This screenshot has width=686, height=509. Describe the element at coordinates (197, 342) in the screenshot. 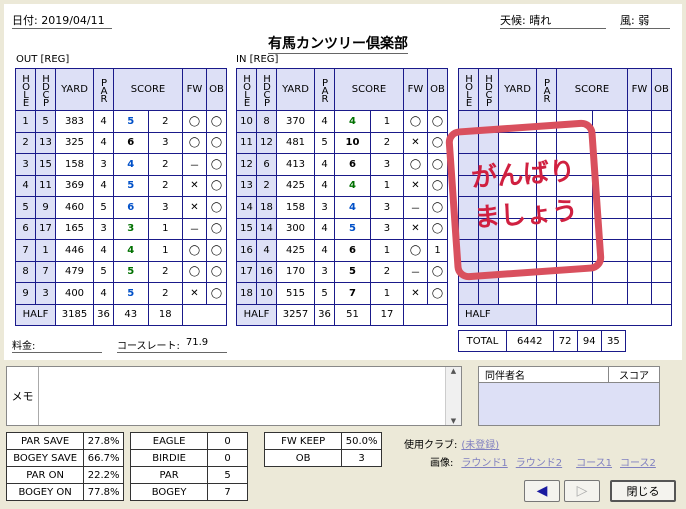

I see `course-rate-value: 71.9` at that location.